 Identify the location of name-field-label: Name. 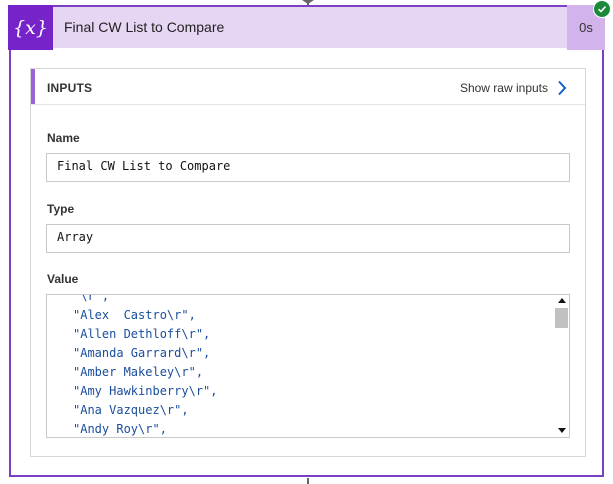
(63, 138).